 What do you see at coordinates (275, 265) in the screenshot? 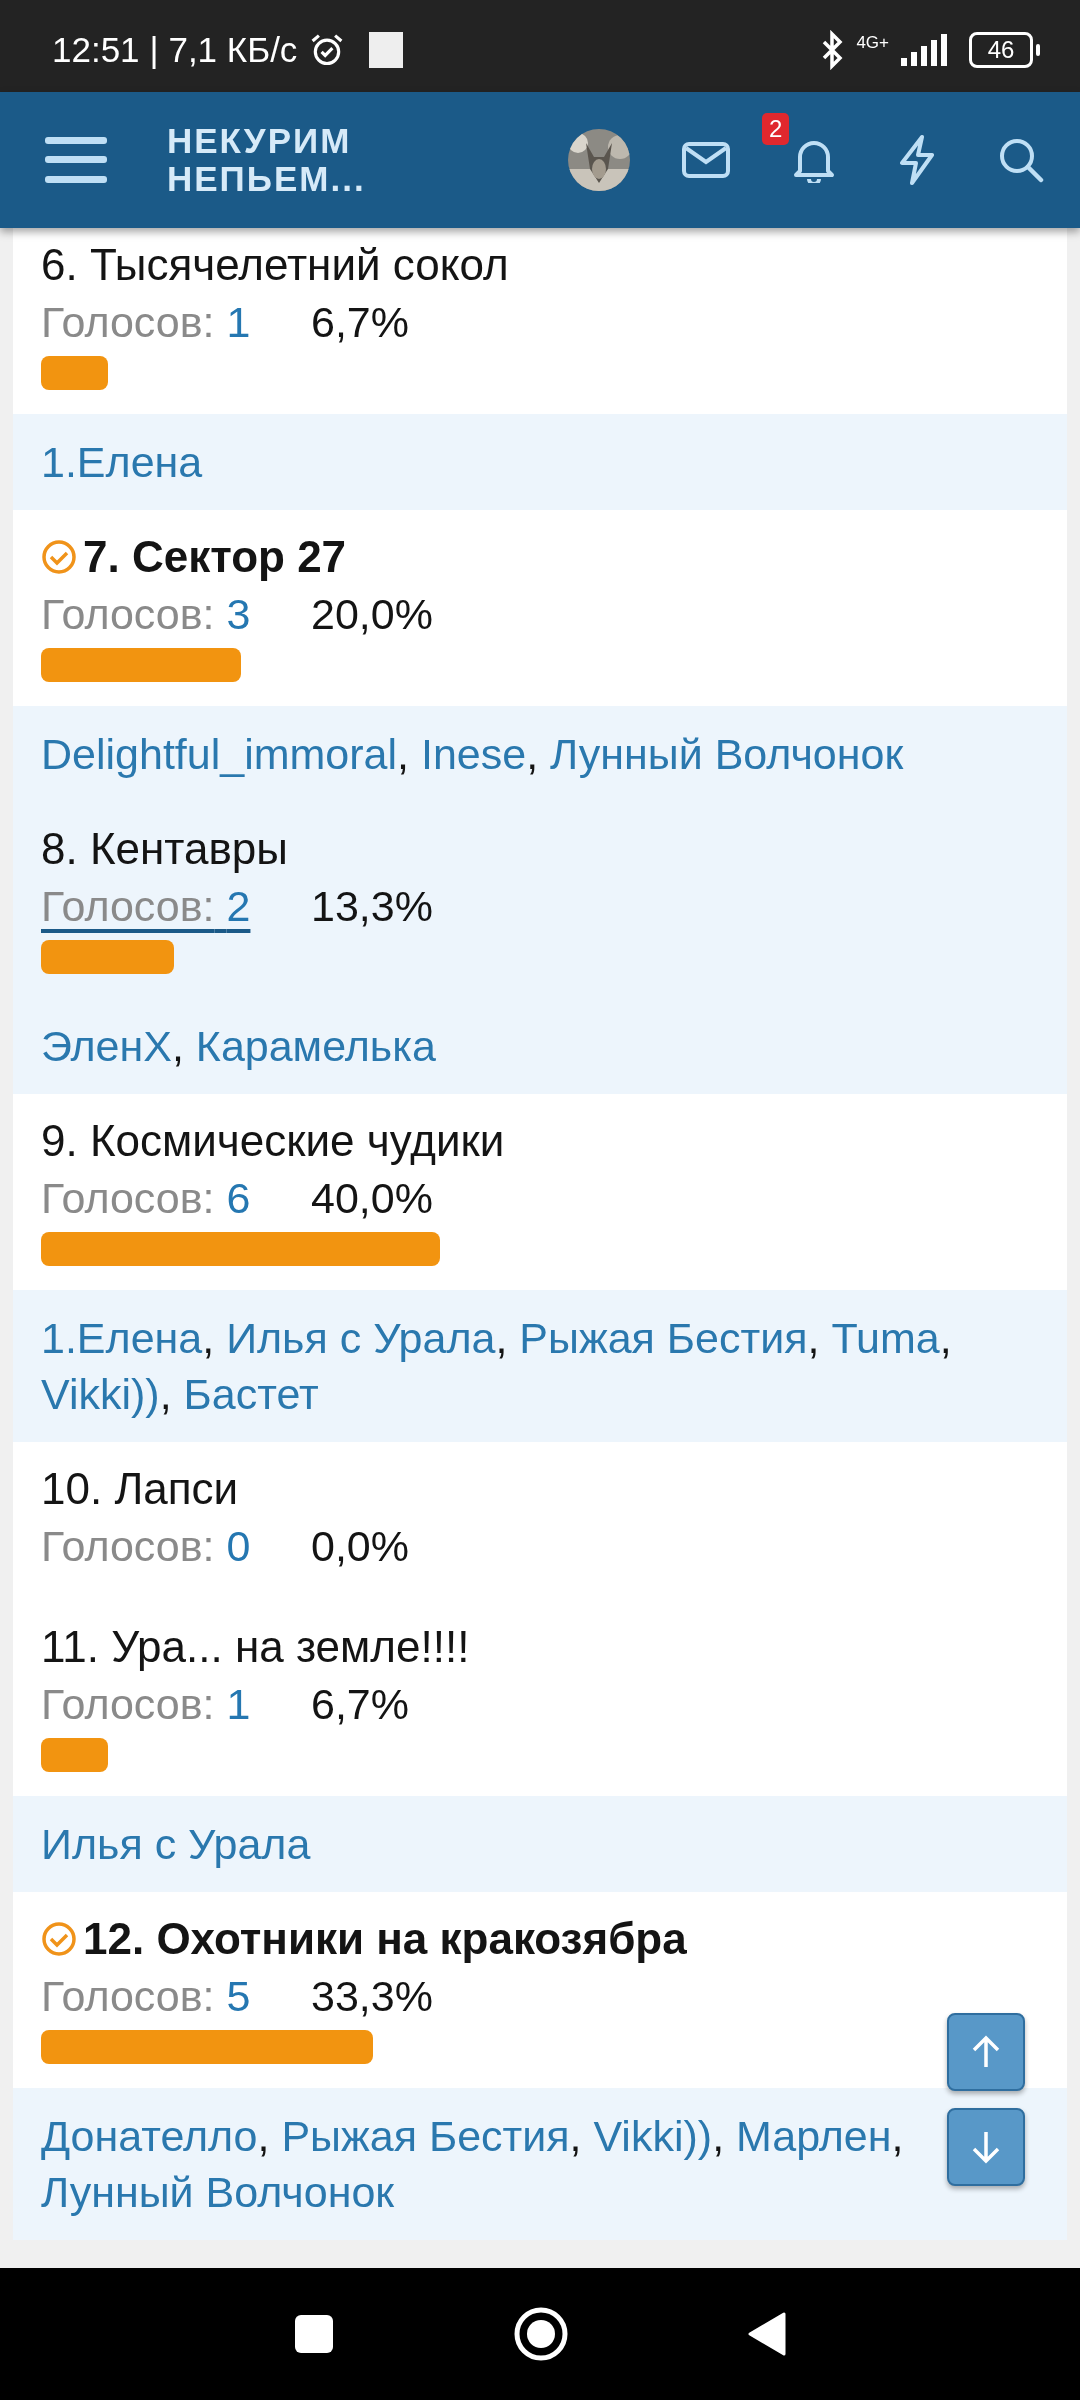
I see `poll-option-title: 6. Тысячелетний сокол` at bounding box center [275, 265].